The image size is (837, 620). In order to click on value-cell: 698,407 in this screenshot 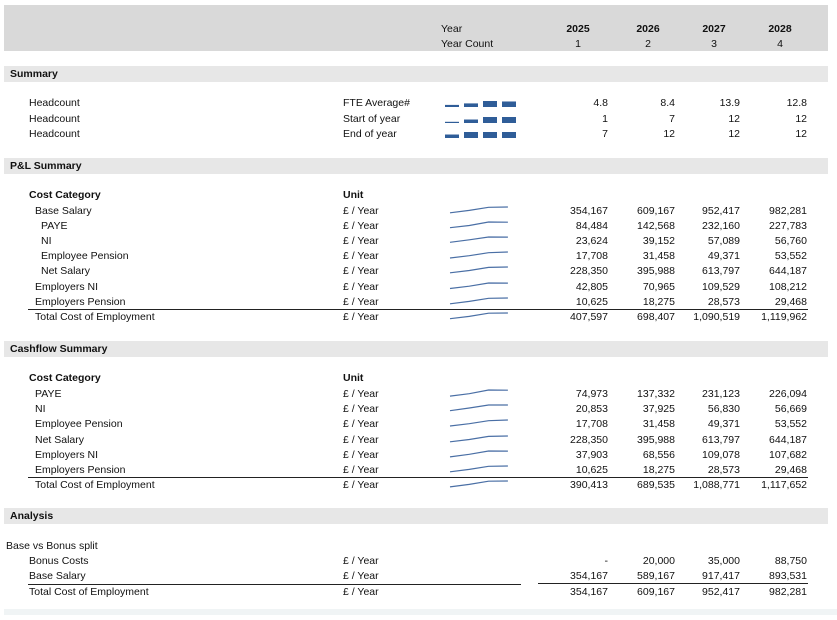, I will do `click(656, 316)`.